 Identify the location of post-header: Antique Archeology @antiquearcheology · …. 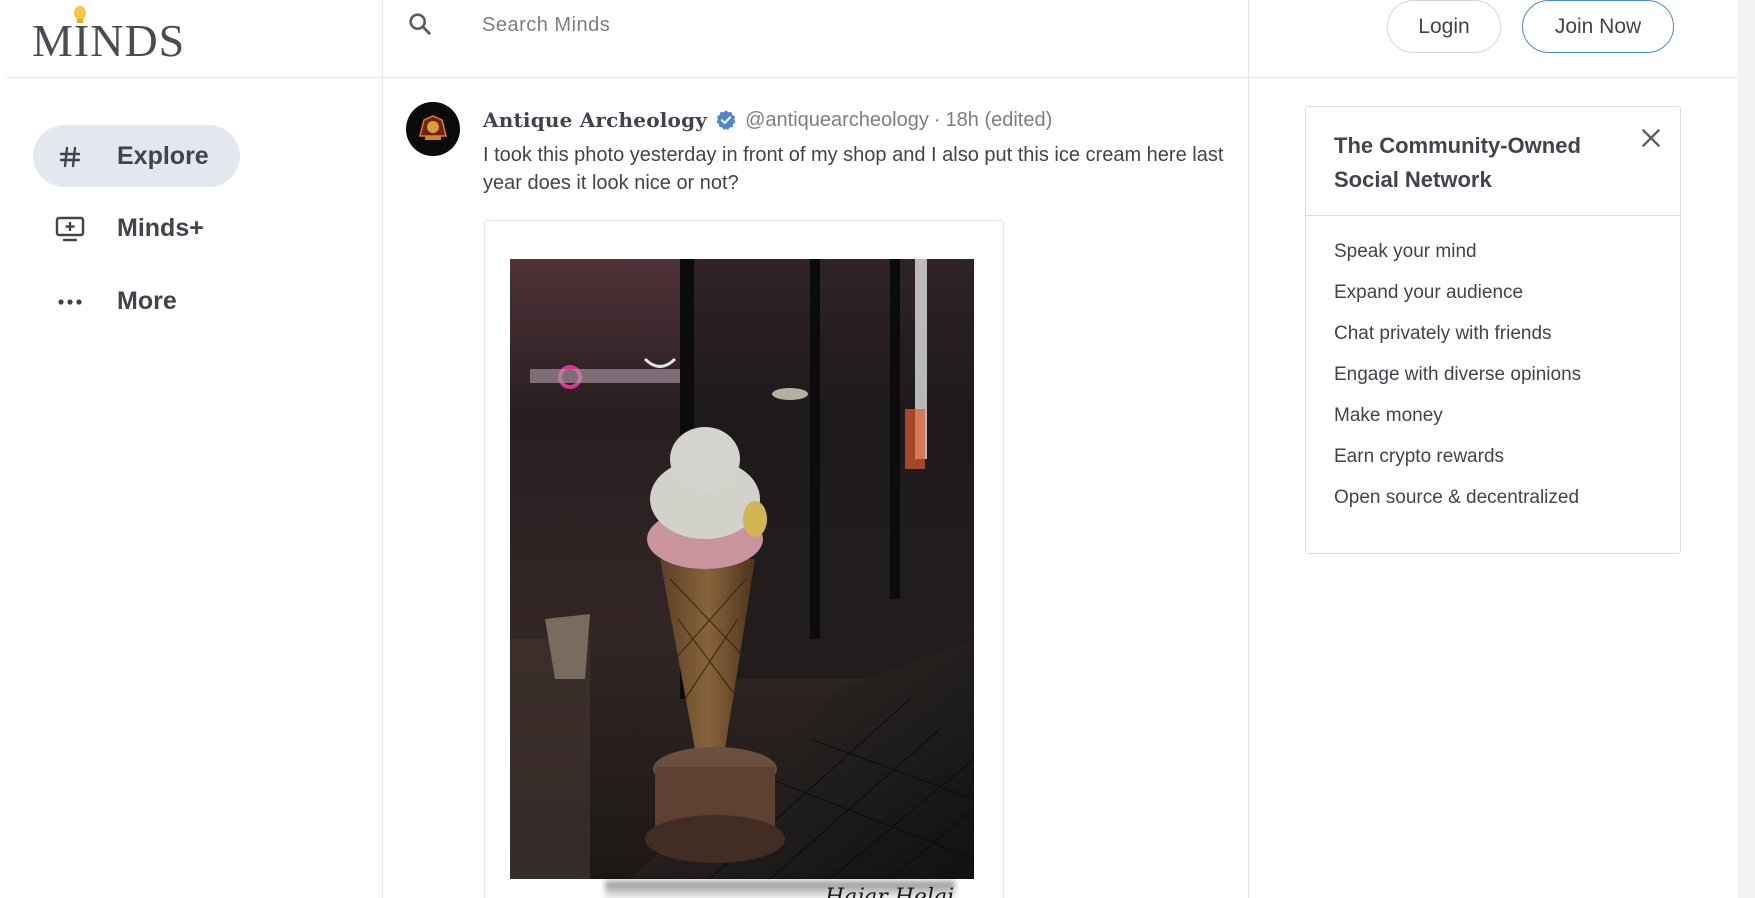
(767, 120).